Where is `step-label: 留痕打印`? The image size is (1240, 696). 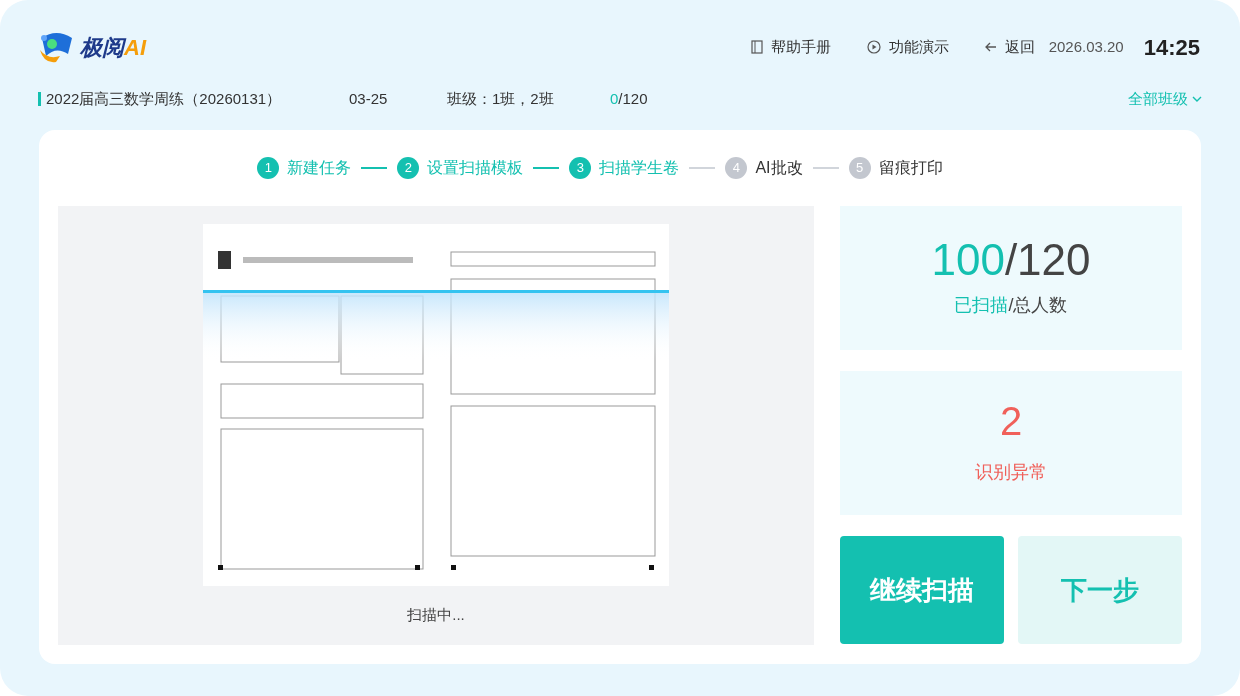
step-label: 留痕打印 is located at coordinates (910, 168).